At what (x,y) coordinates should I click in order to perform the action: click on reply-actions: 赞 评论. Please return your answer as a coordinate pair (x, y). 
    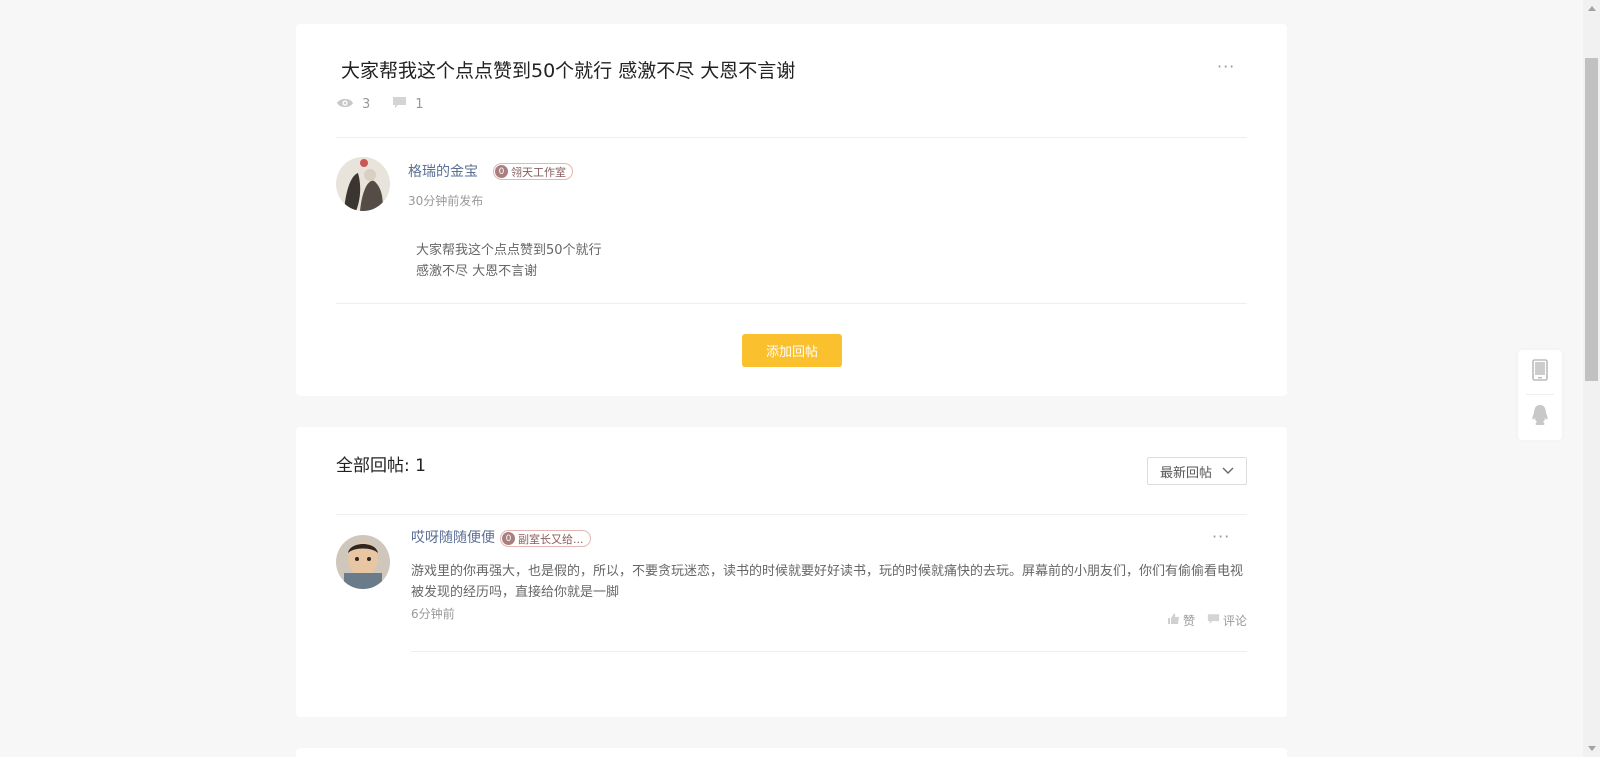
    Looking at the image, I should click on (1207, 620).